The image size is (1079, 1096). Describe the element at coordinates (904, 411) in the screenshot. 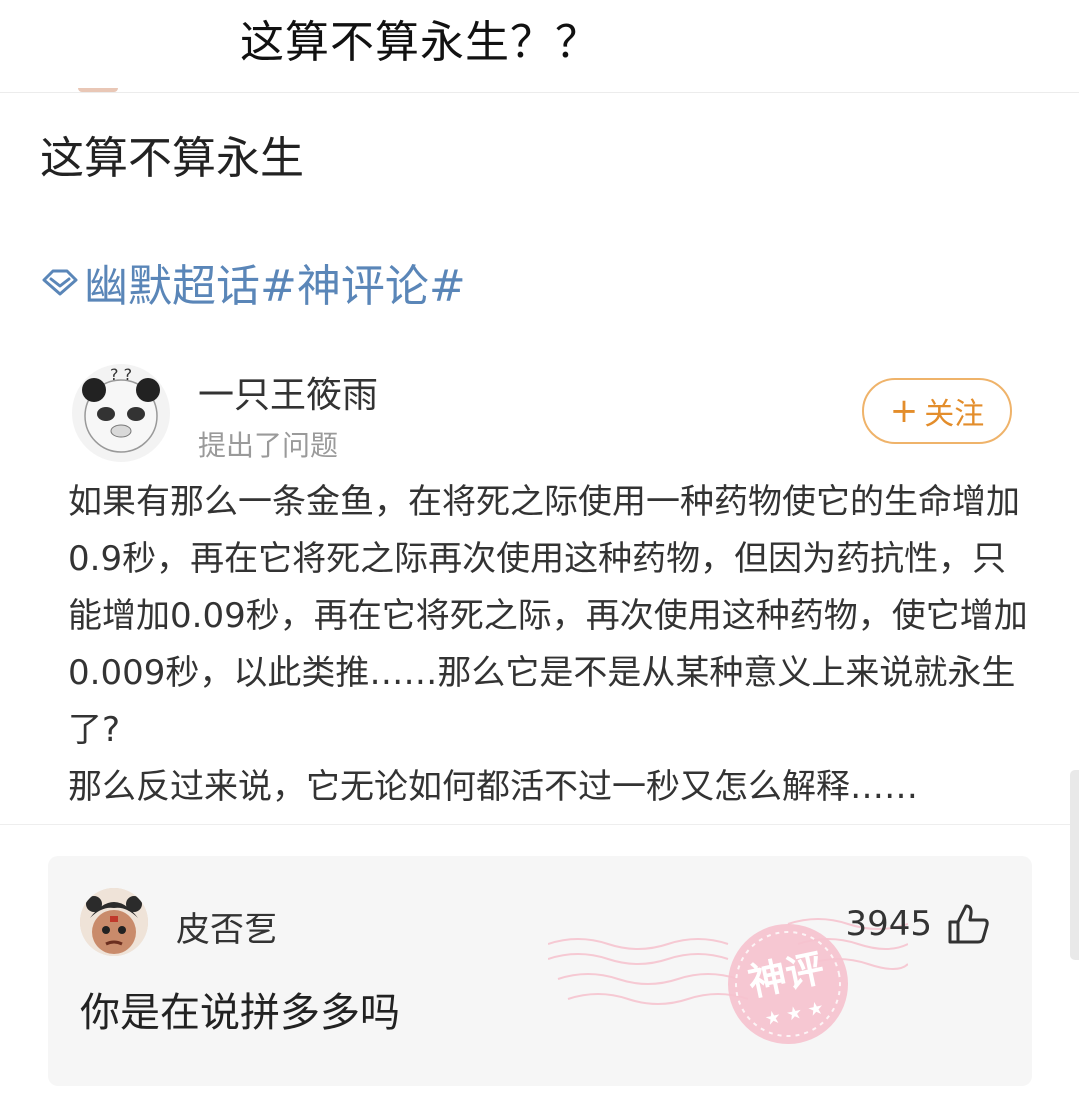

I see `plus-icon: +` at that location.